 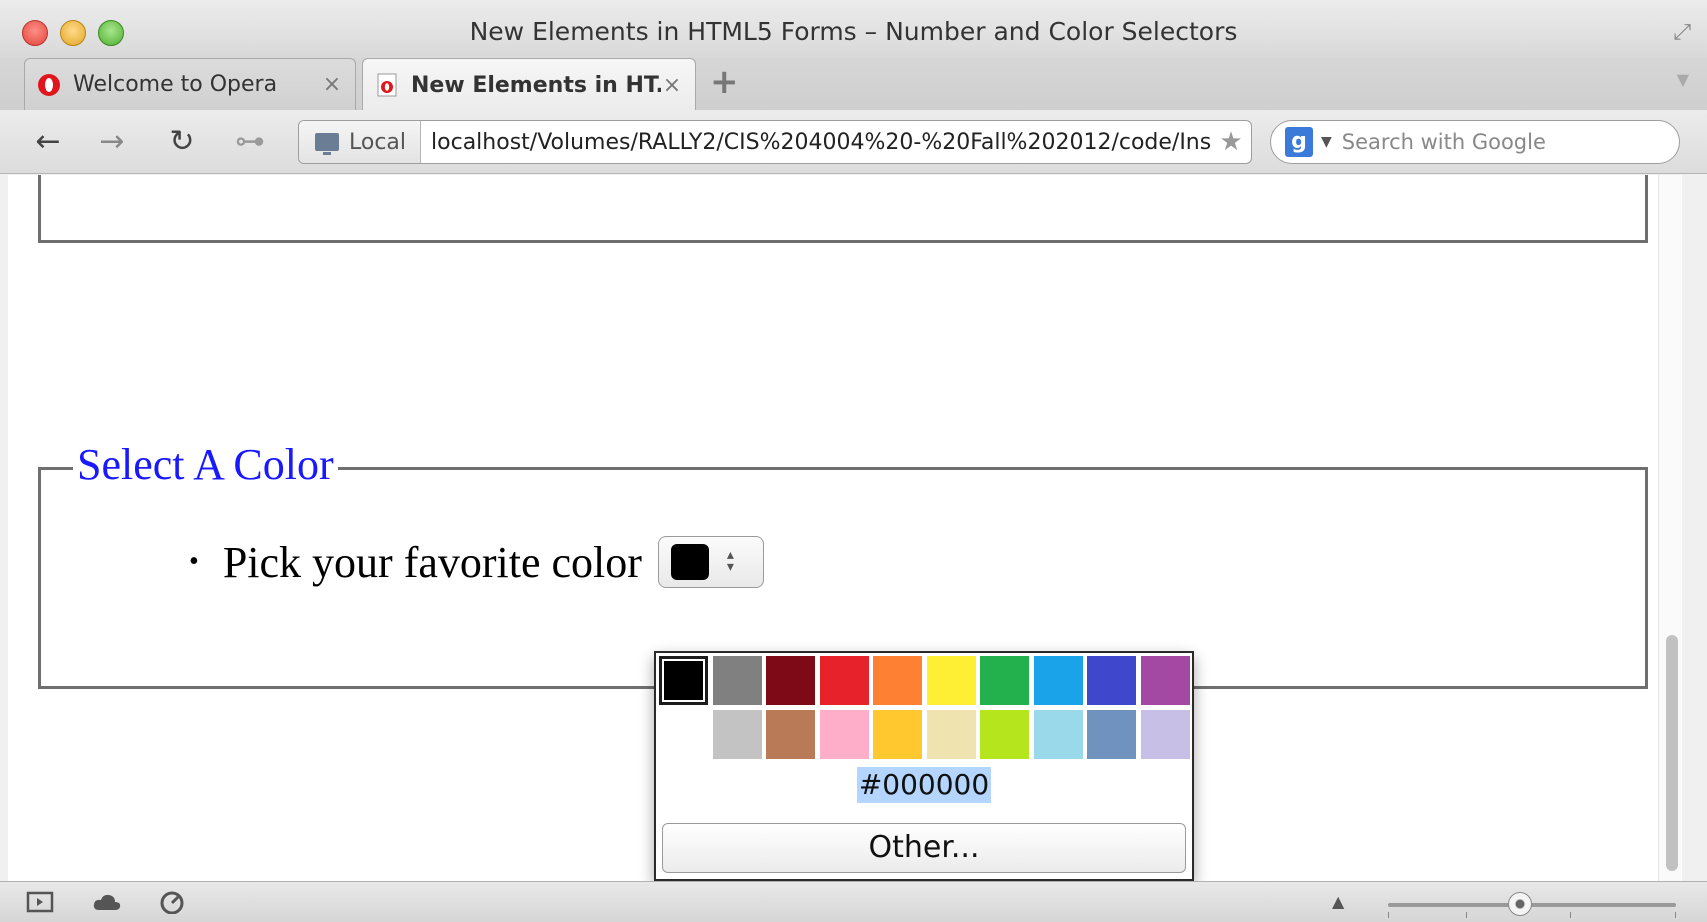 I want to click on scrollbar-thumb, so click(x=1672, y=753).